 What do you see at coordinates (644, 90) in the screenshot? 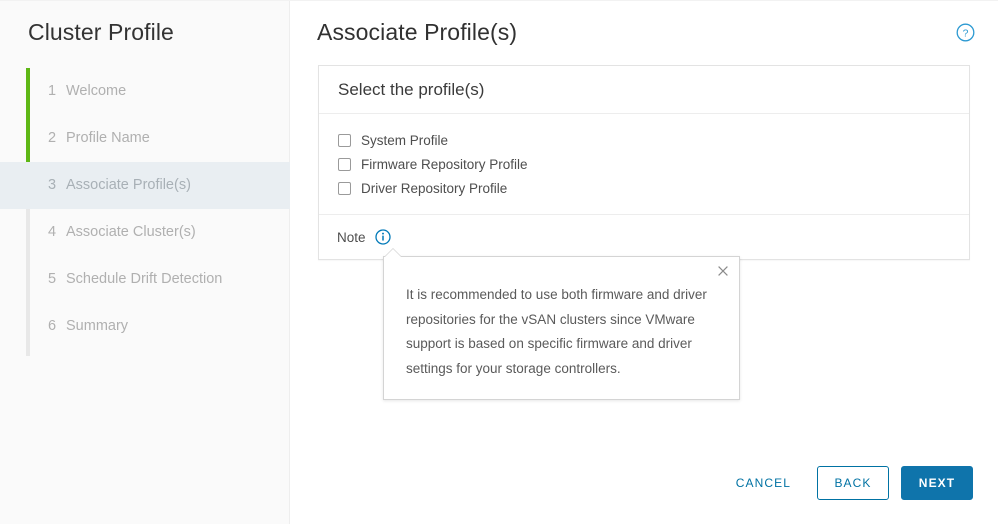
I see `card-header: Select the profile(s)` at bounding box center [644, 90].